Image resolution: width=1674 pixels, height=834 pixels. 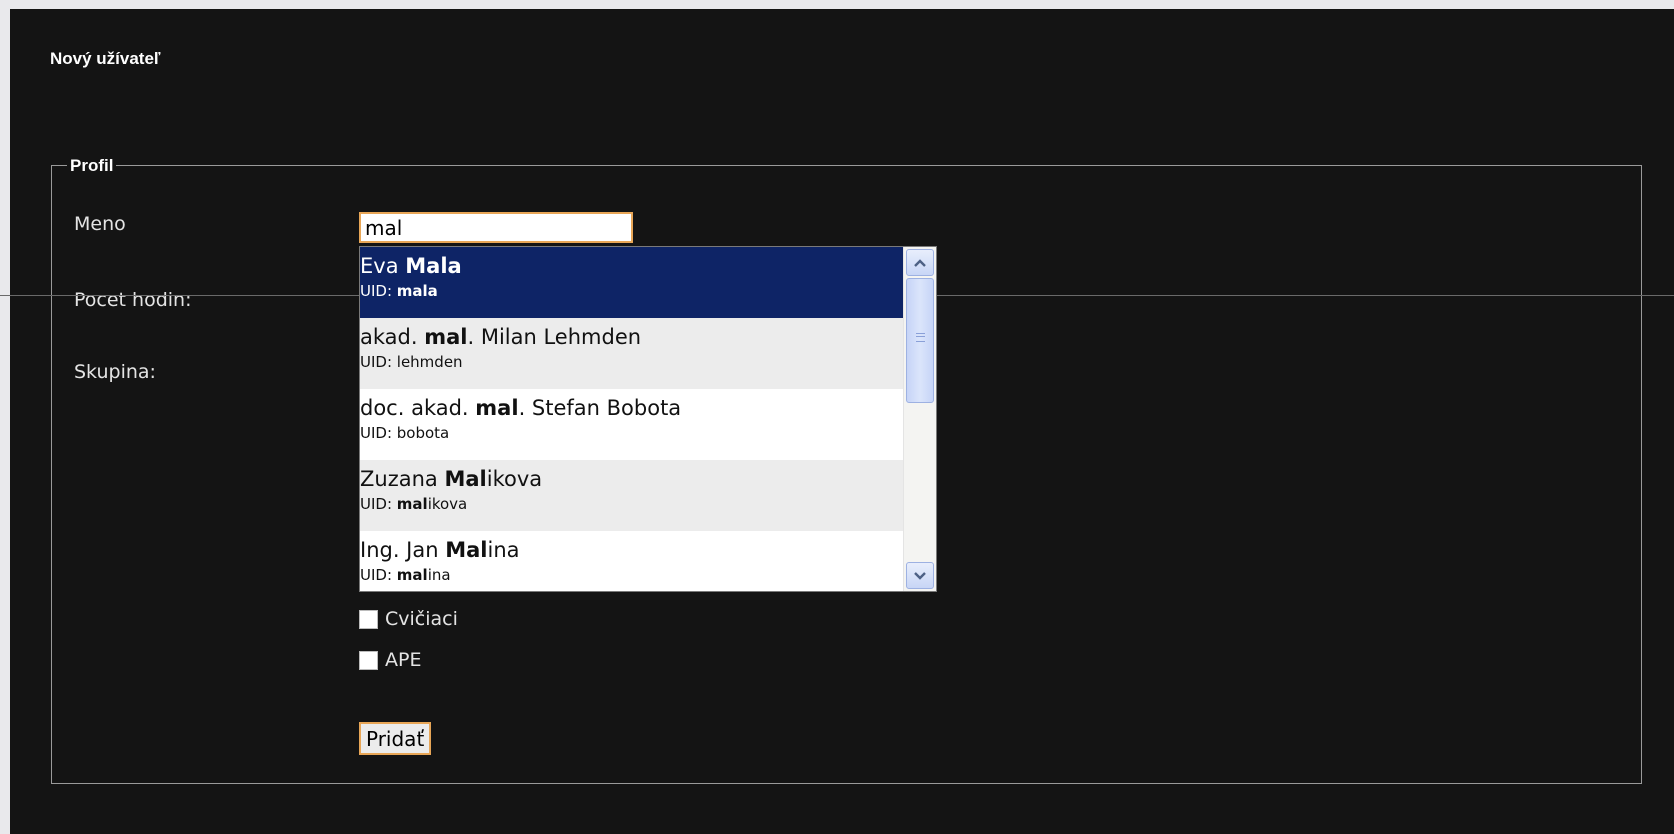 I want to click on autocomplete-item: Eva Mala UID: mala, so click(x=631, y=282).